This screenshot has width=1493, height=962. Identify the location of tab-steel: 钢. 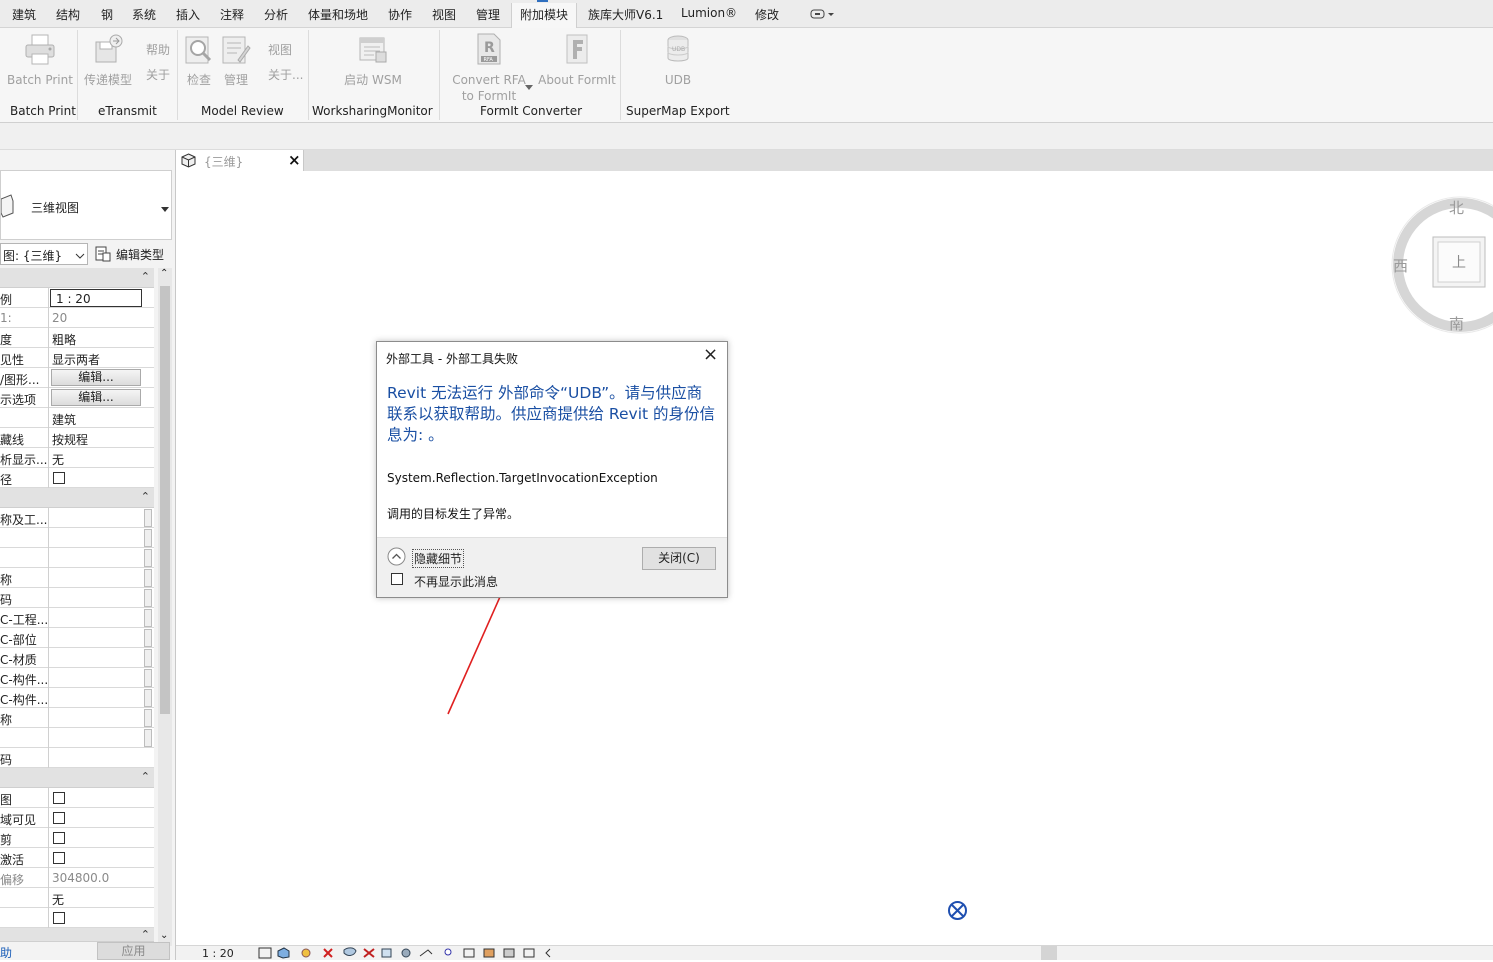
(107, 14).